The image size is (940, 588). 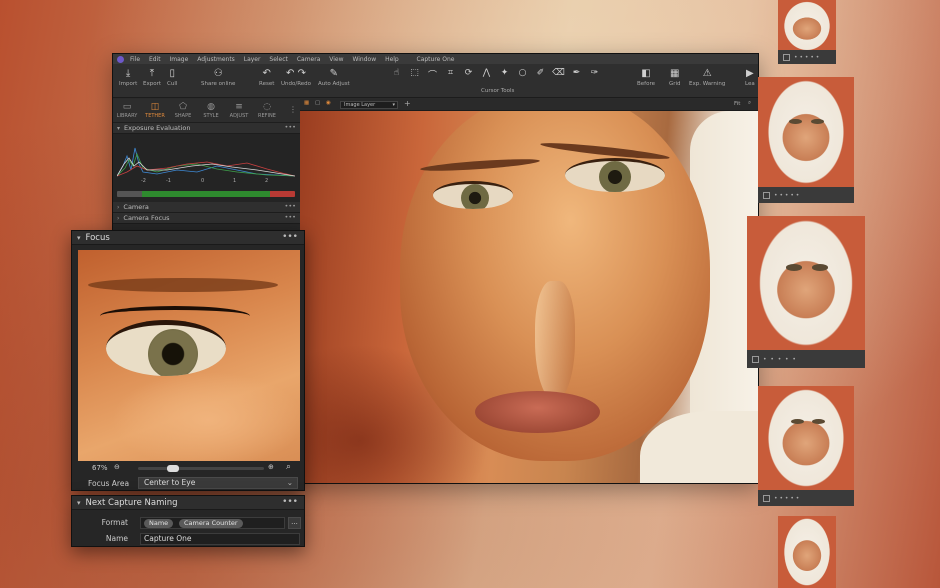 I want to click on share-online-button: ⚇ Share online, so click(x=218, y=77).